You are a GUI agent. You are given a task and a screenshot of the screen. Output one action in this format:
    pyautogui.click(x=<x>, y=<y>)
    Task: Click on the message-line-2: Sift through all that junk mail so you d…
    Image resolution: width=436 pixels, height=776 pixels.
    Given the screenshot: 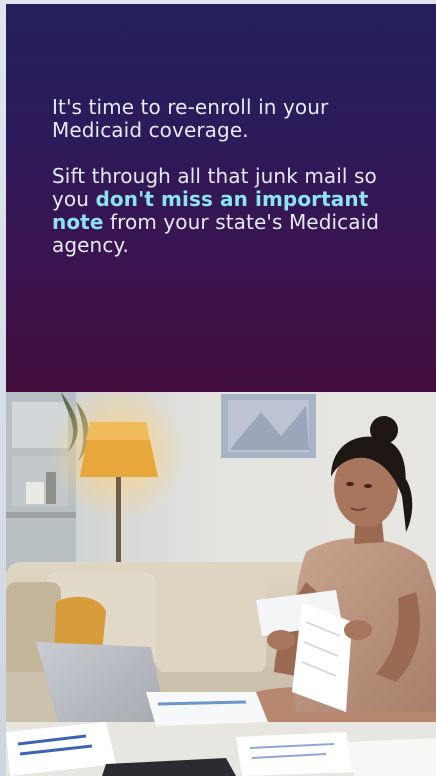 What is the action you would take?
    pyautogui.click(x=232, y=211)
    